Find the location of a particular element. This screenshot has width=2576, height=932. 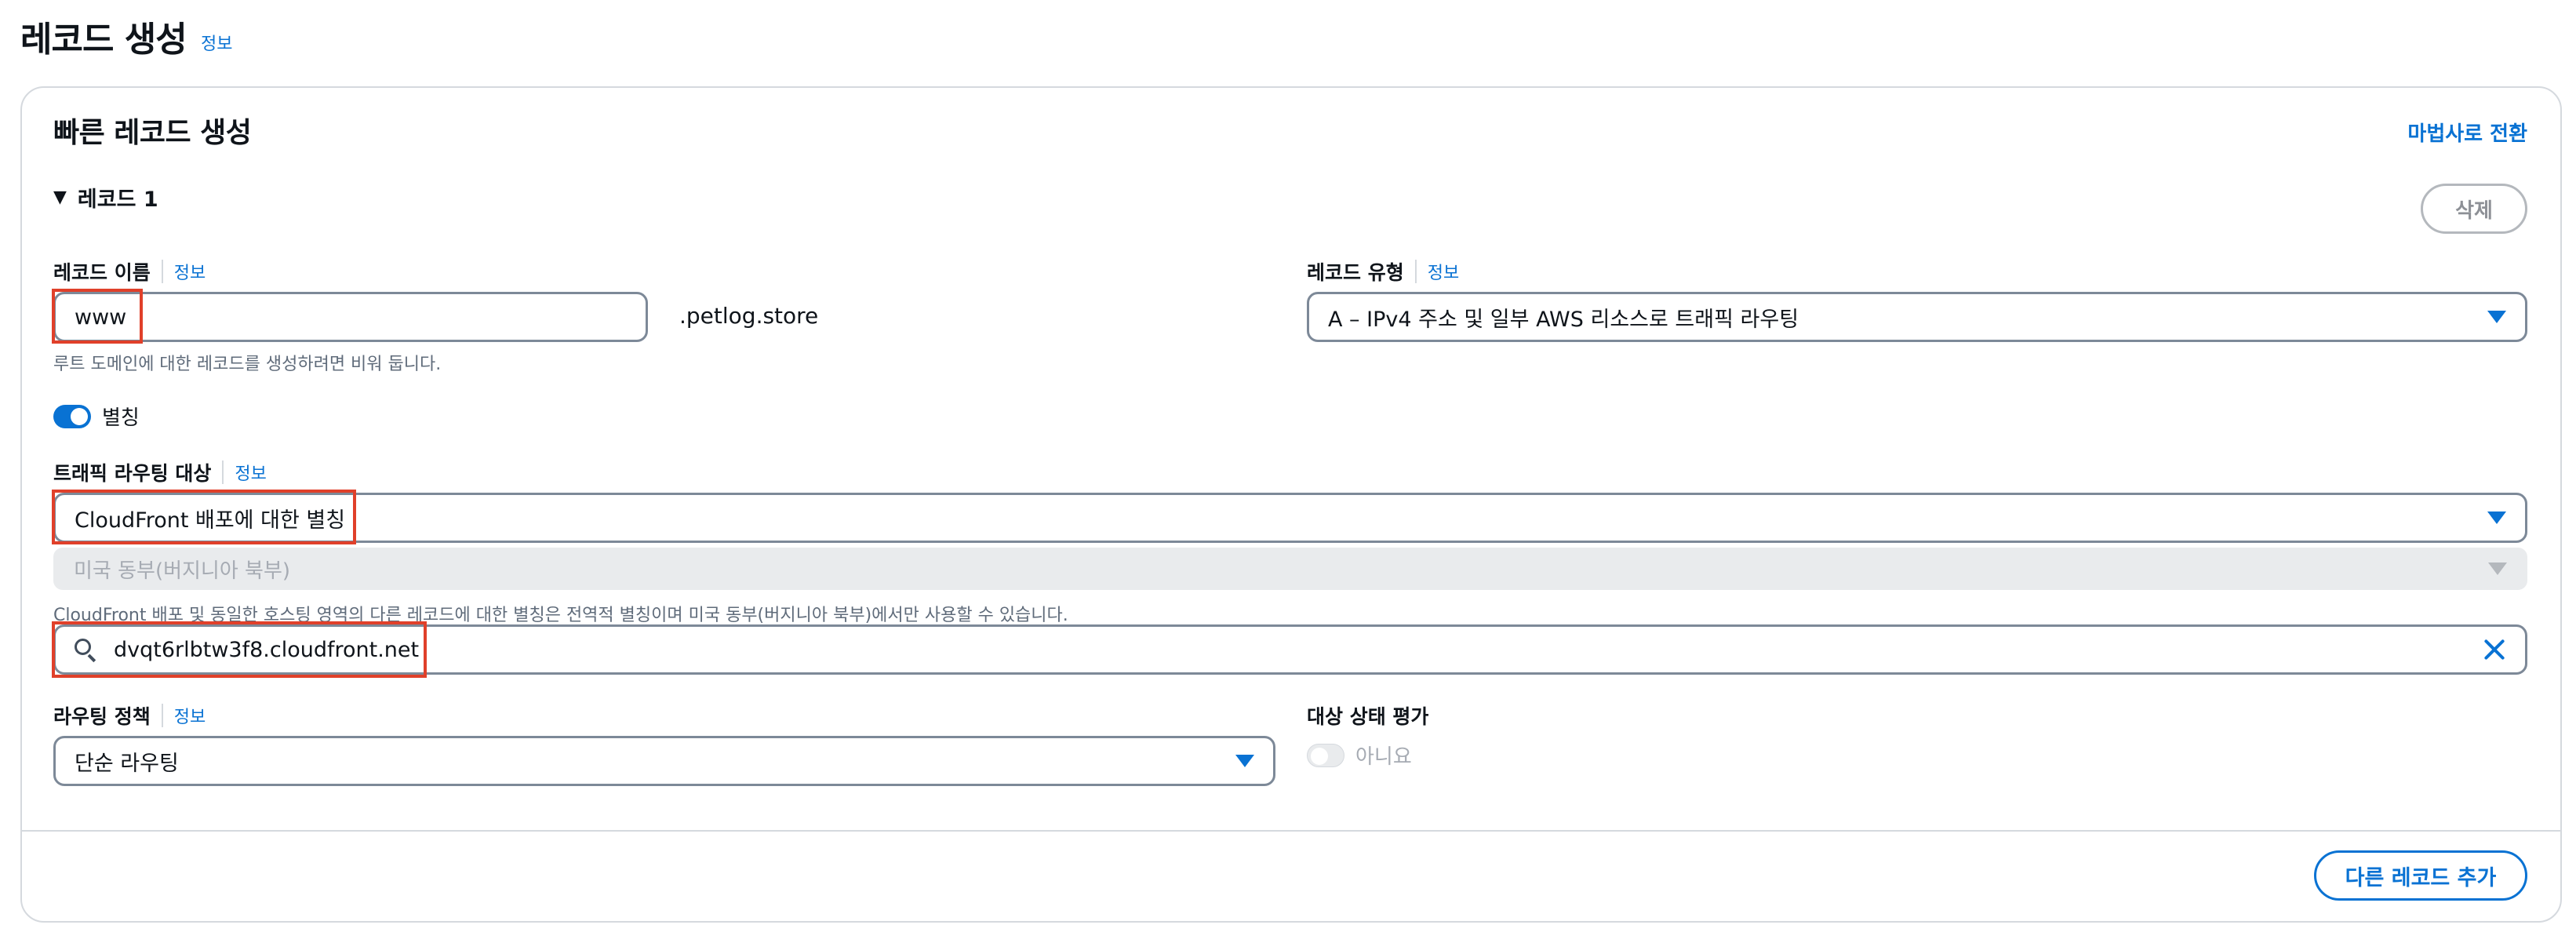

distribution-highlight is located at coordinates (239, 649).